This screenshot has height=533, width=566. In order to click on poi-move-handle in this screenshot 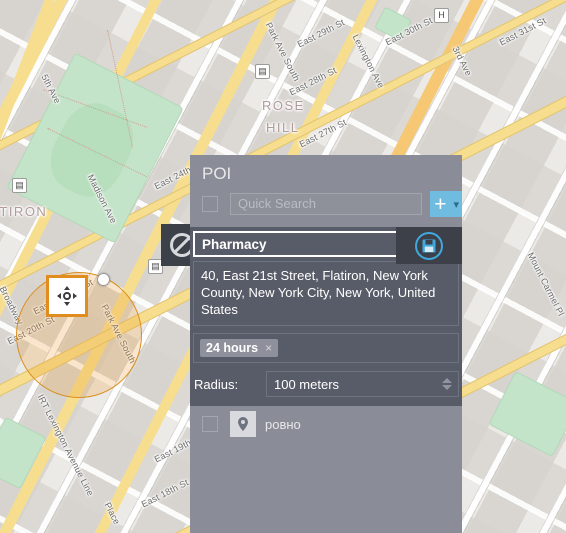, I will do `click(67, 296)`.